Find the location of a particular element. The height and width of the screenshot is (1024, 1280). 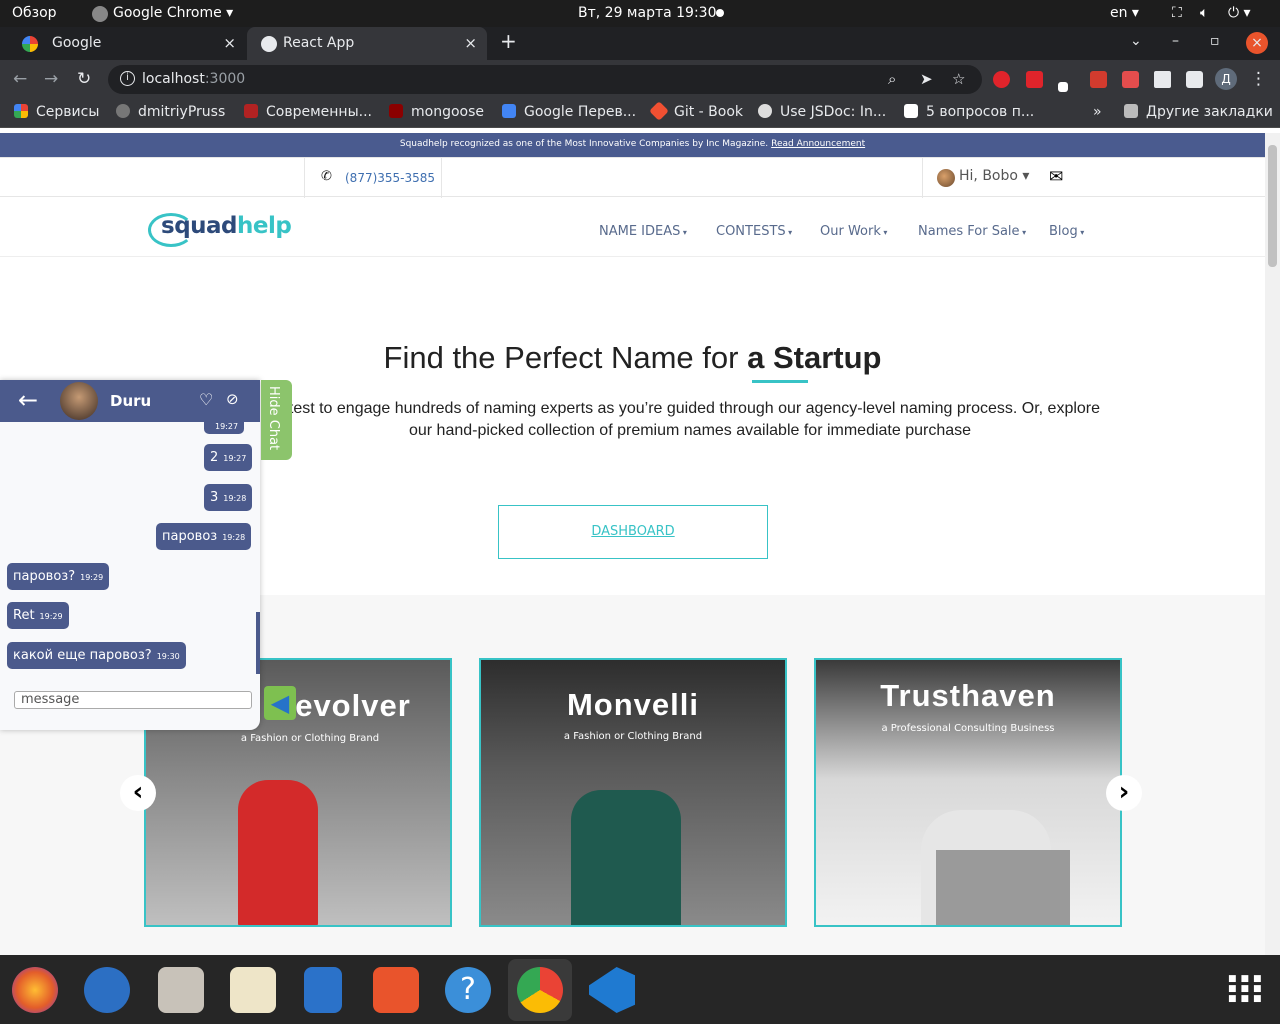

address-bar: i localhost:3000 ⌕ ➤ ☆ is located at coordinates (545, 79).